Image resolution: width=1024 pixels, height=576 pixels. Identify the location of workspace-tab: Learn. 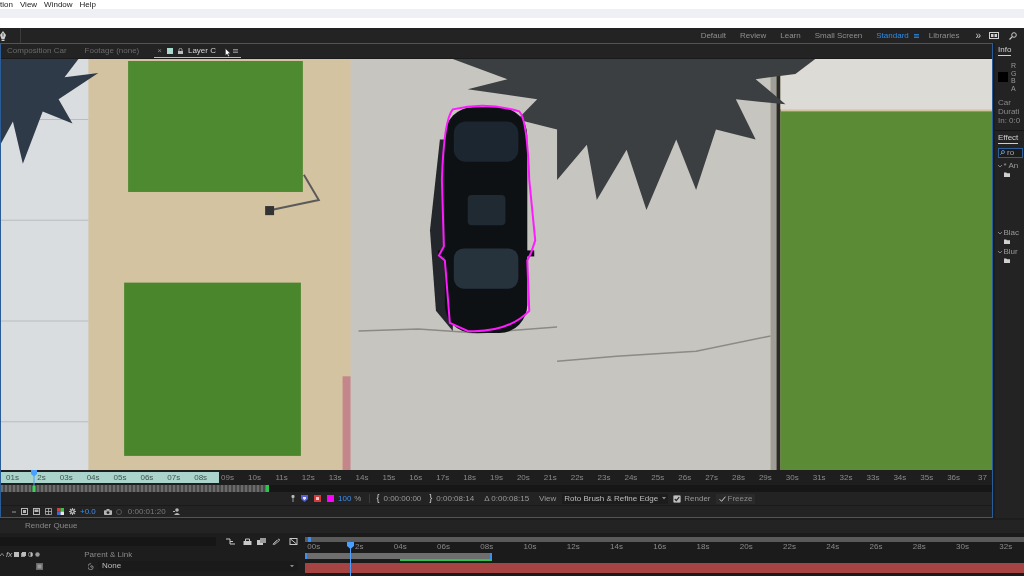
(790, 35).